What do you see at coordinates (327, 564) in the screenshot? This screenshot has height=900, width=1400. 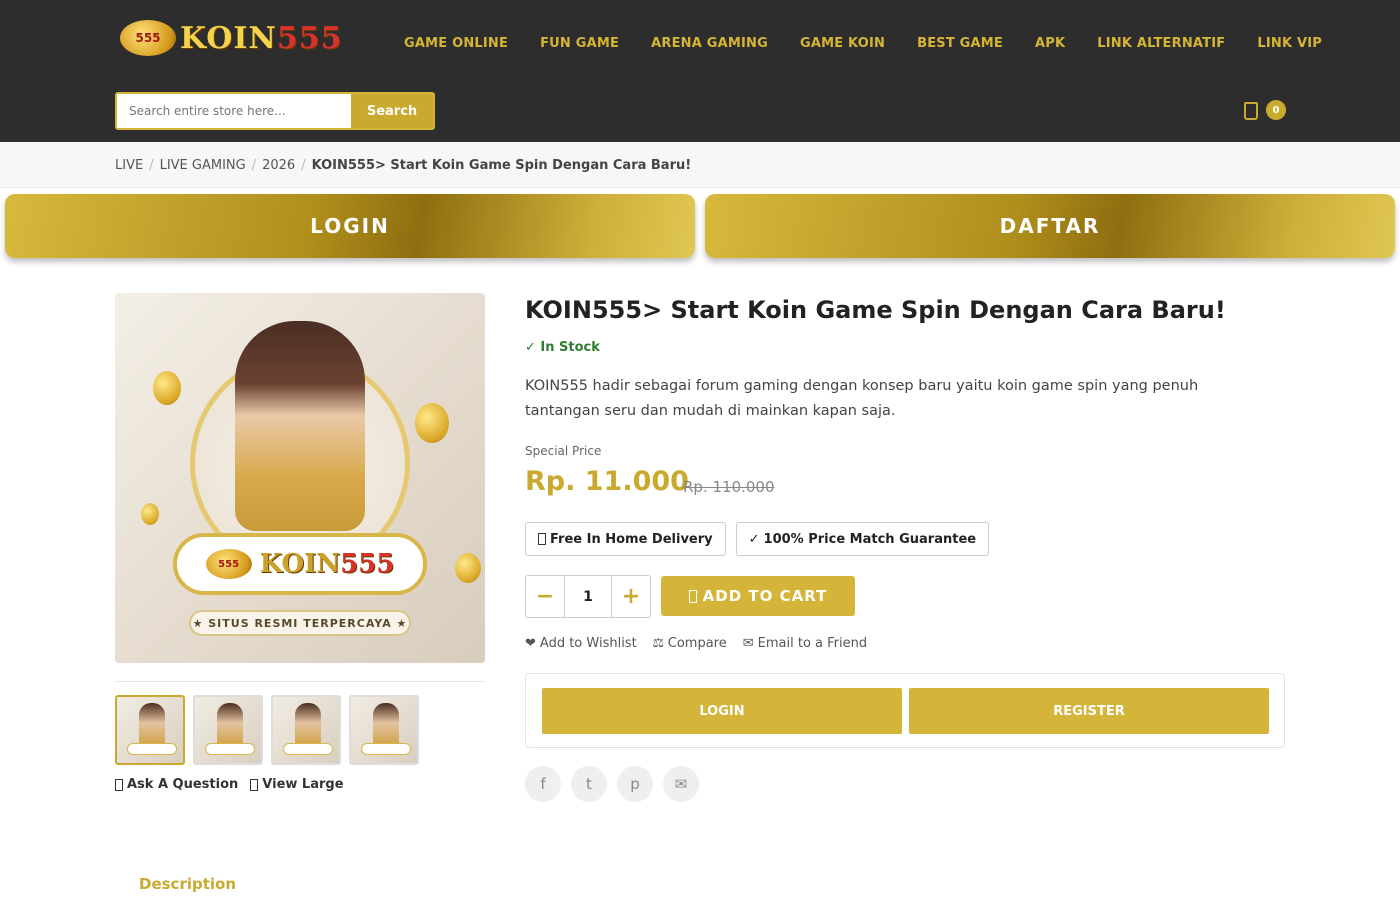 I see `banner-brand-text: KOIN555` at bounding box center [327, 564].